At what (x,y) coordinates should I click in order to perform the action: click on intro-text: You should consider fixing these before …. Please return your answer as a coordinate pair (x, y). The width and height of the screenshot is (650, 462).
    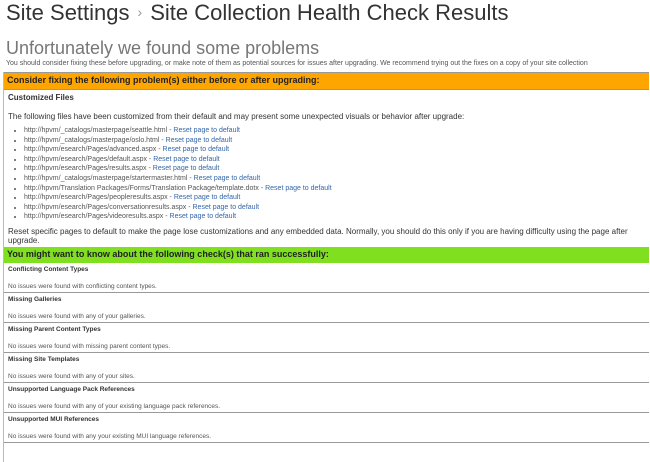
    Looking at the image, I should click on (297, 63).